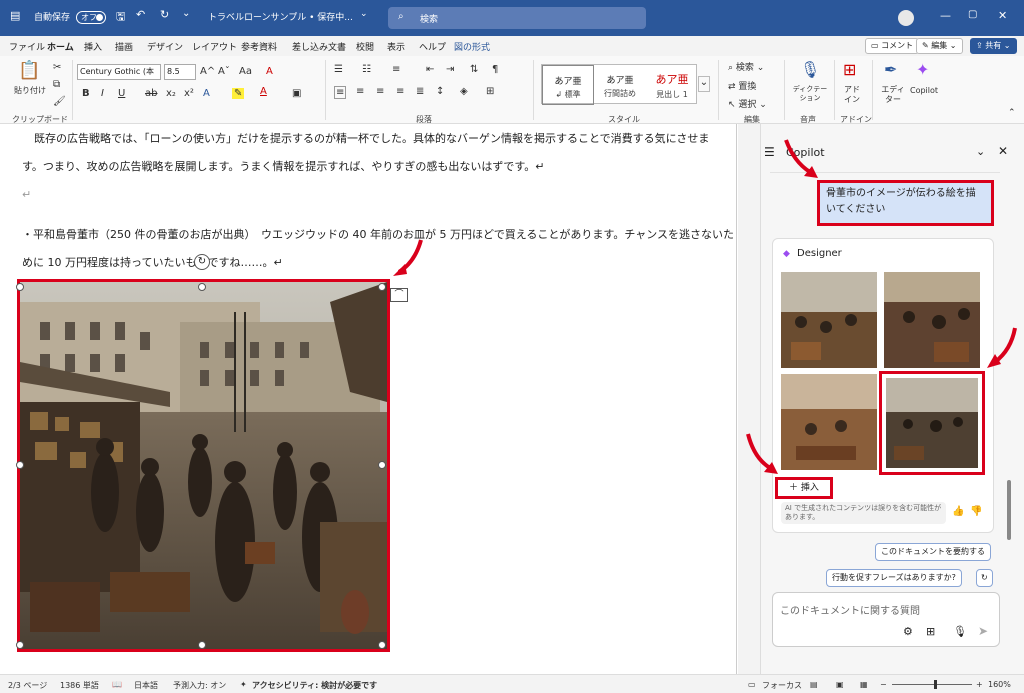  Describe the element at coordinates (810, 69) in the screenshot. I see `microphone-icon: 🎙` at that location.